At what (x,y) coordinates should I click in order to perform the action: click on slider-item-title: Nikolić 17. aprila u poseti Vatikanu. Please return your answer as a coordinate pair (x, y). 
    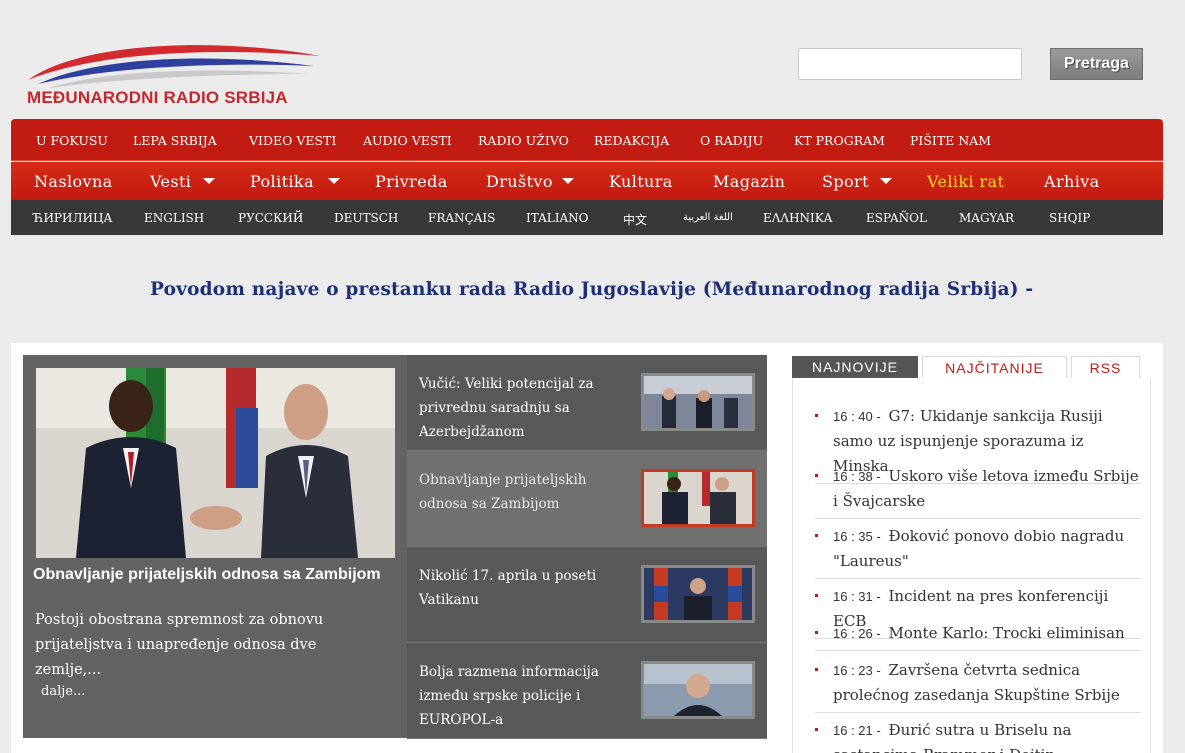
    Looking at the image, I should click on (508, 588).